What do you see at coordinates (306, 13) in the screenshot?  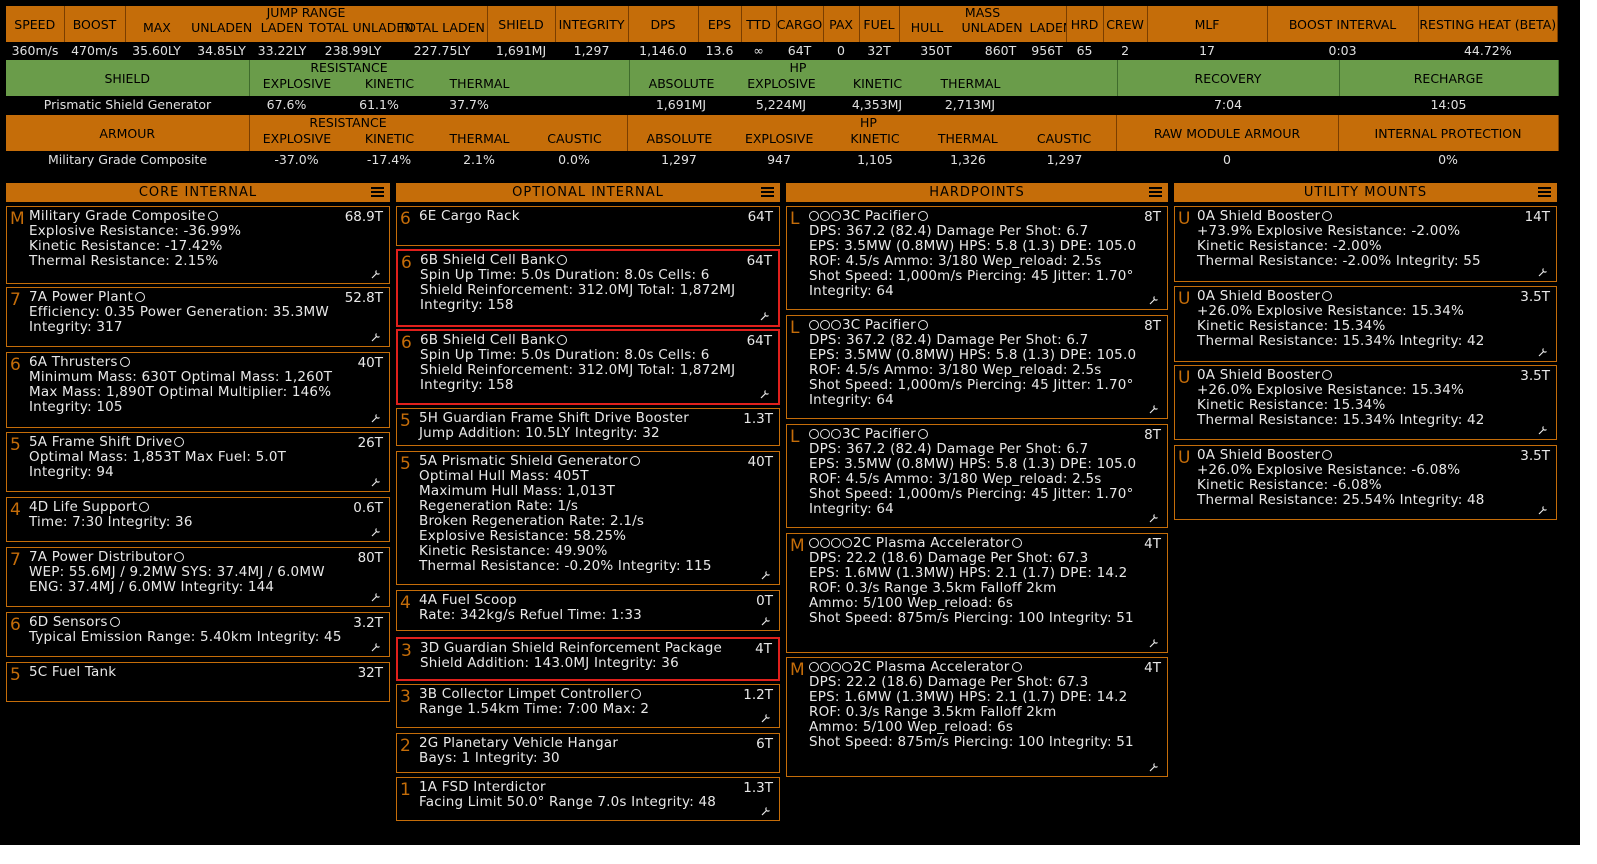 I see `hdr-jump-range-label: JUMP RANGE` at bounding box center [306, 13].